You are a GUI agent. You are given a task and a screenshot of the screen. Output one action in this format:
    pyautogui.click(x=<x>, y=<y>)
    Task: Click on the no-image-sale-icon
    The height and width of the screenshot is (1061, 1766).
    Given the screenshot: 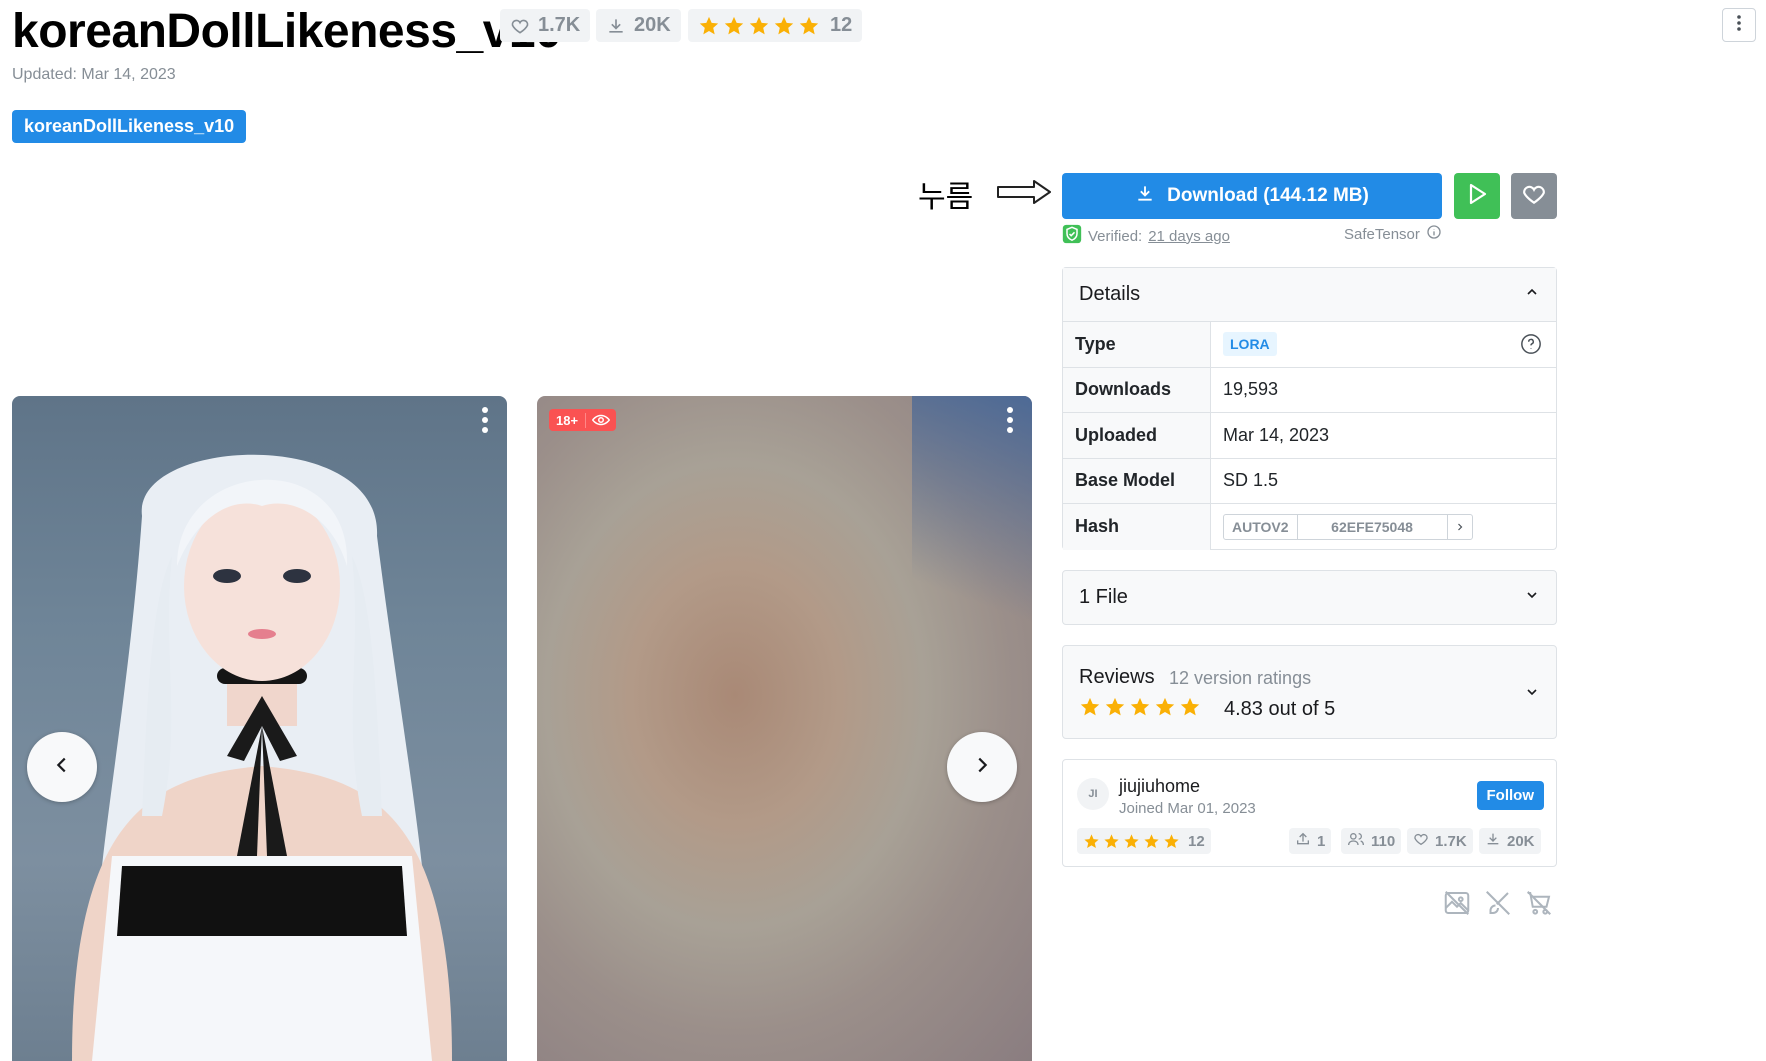 What is the action you would take?
    pyautogui.click(x=1457, y=903)
    